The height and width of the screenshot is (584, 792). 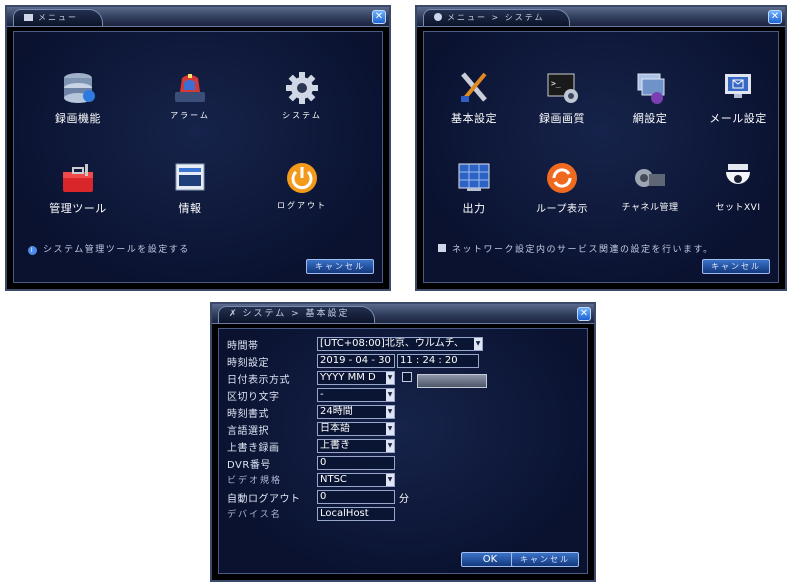 I want to click on date-format-select: YYYY MM D ▼, so click(x=356, y=378).